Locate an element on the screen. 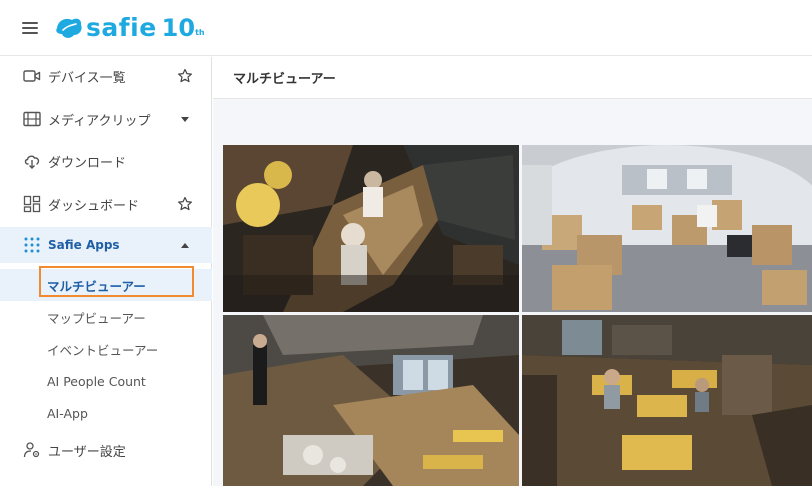 This screenshot has width=812, height=486. sidebar-subitem-label: AI-App is located at coordinates (67, 413).